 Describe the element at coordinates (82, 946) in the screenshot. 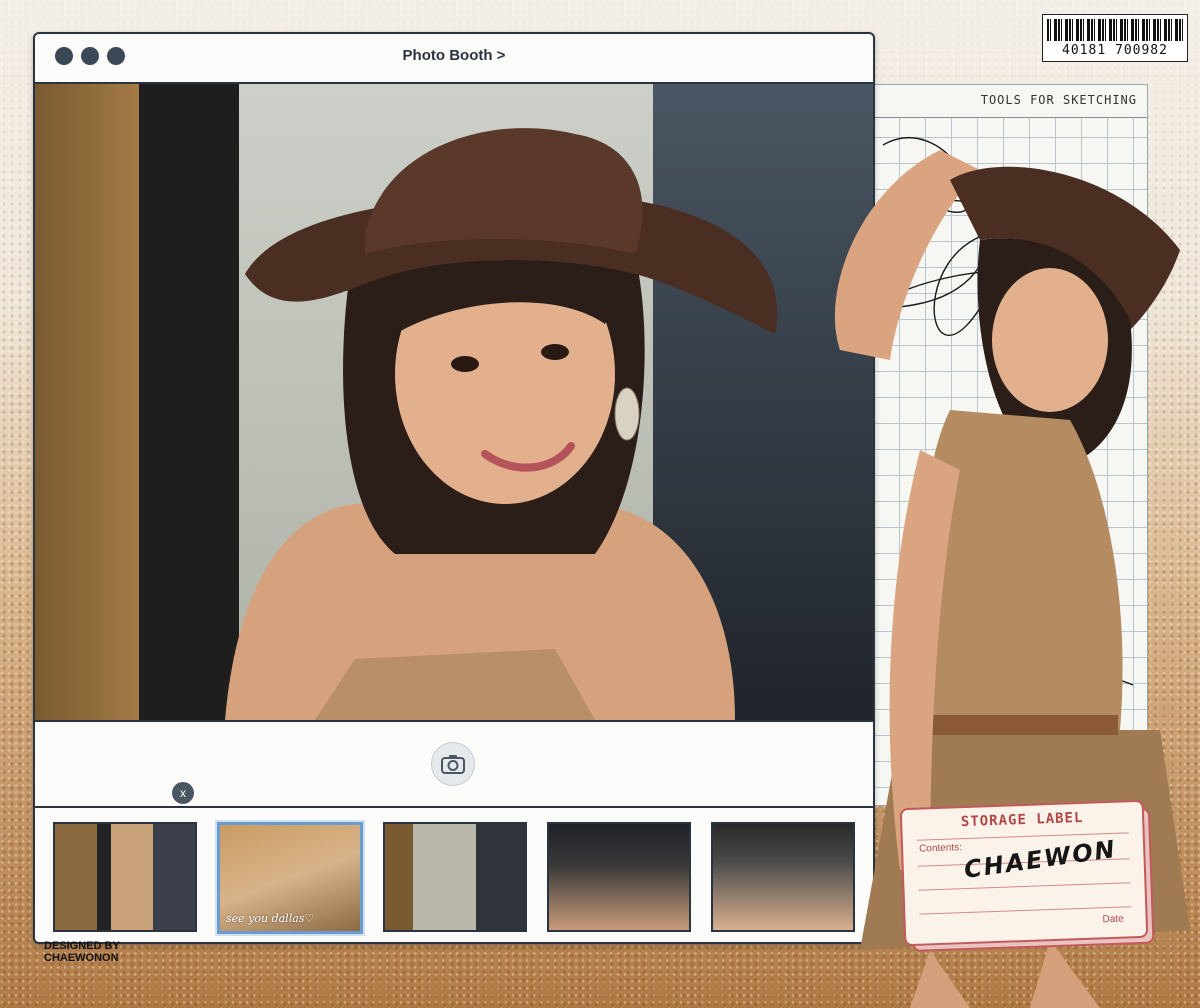

I see `credit-line-1: DESIGNED BY` at that location.